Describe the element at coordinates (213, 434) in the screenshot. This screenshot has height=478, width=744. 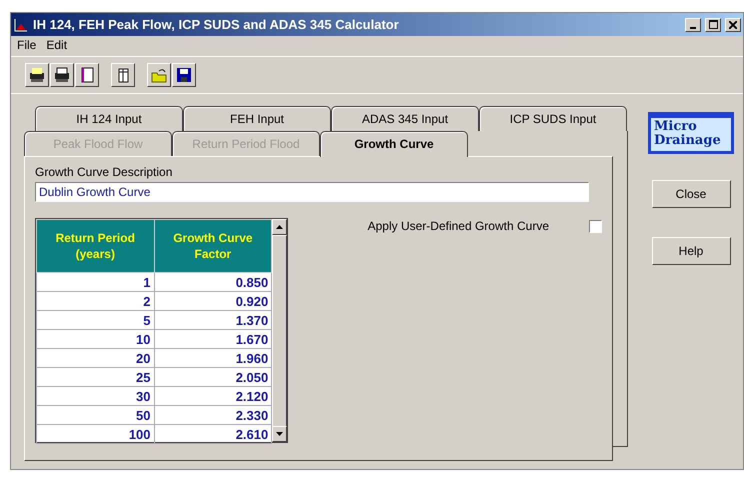
I see `table-cell: 2.610` at that location.